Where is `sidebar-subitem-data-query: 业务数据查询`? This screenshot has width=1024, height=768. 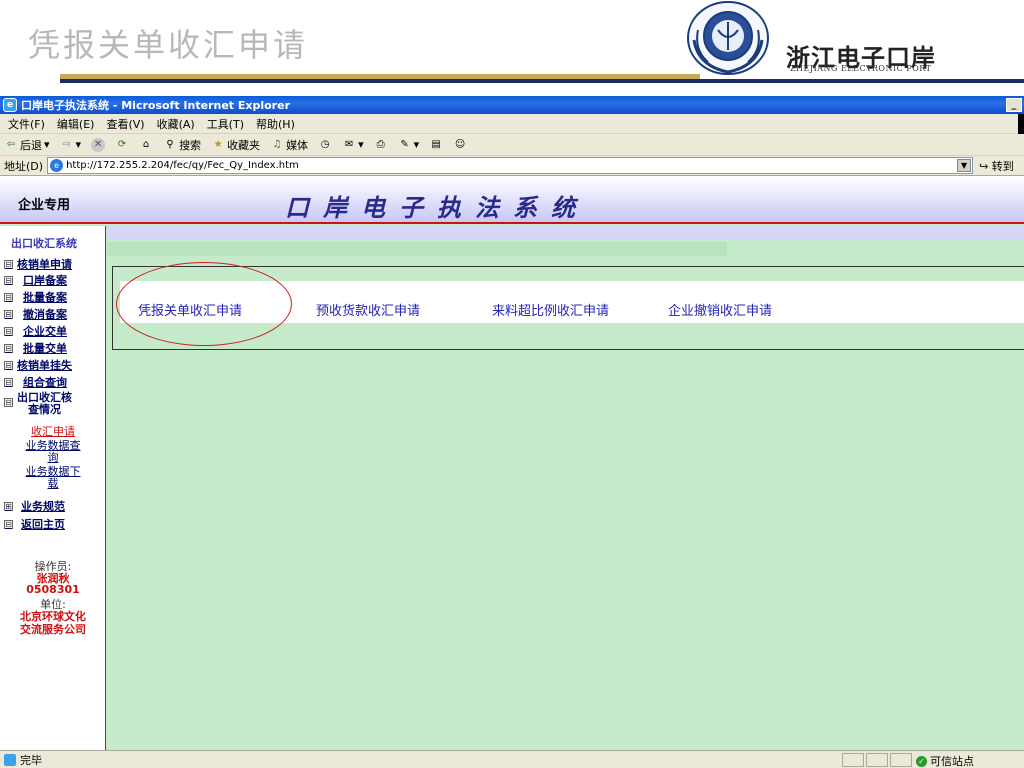
sidebar-subitem-data-query: 业务数据查询 is located at coordinates (53, 452).